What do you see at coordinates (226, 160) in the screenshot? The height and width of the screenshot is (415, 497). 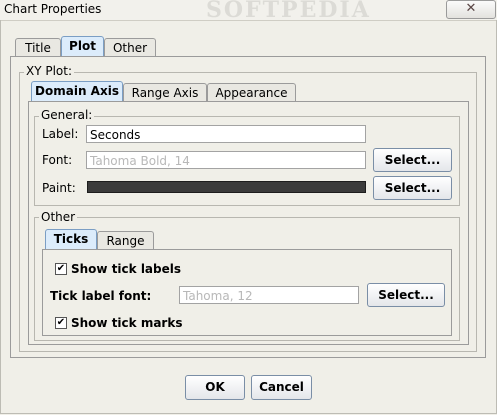 I see `font-display: Tahoma Bold, 14` at bounding box center [226, 160].